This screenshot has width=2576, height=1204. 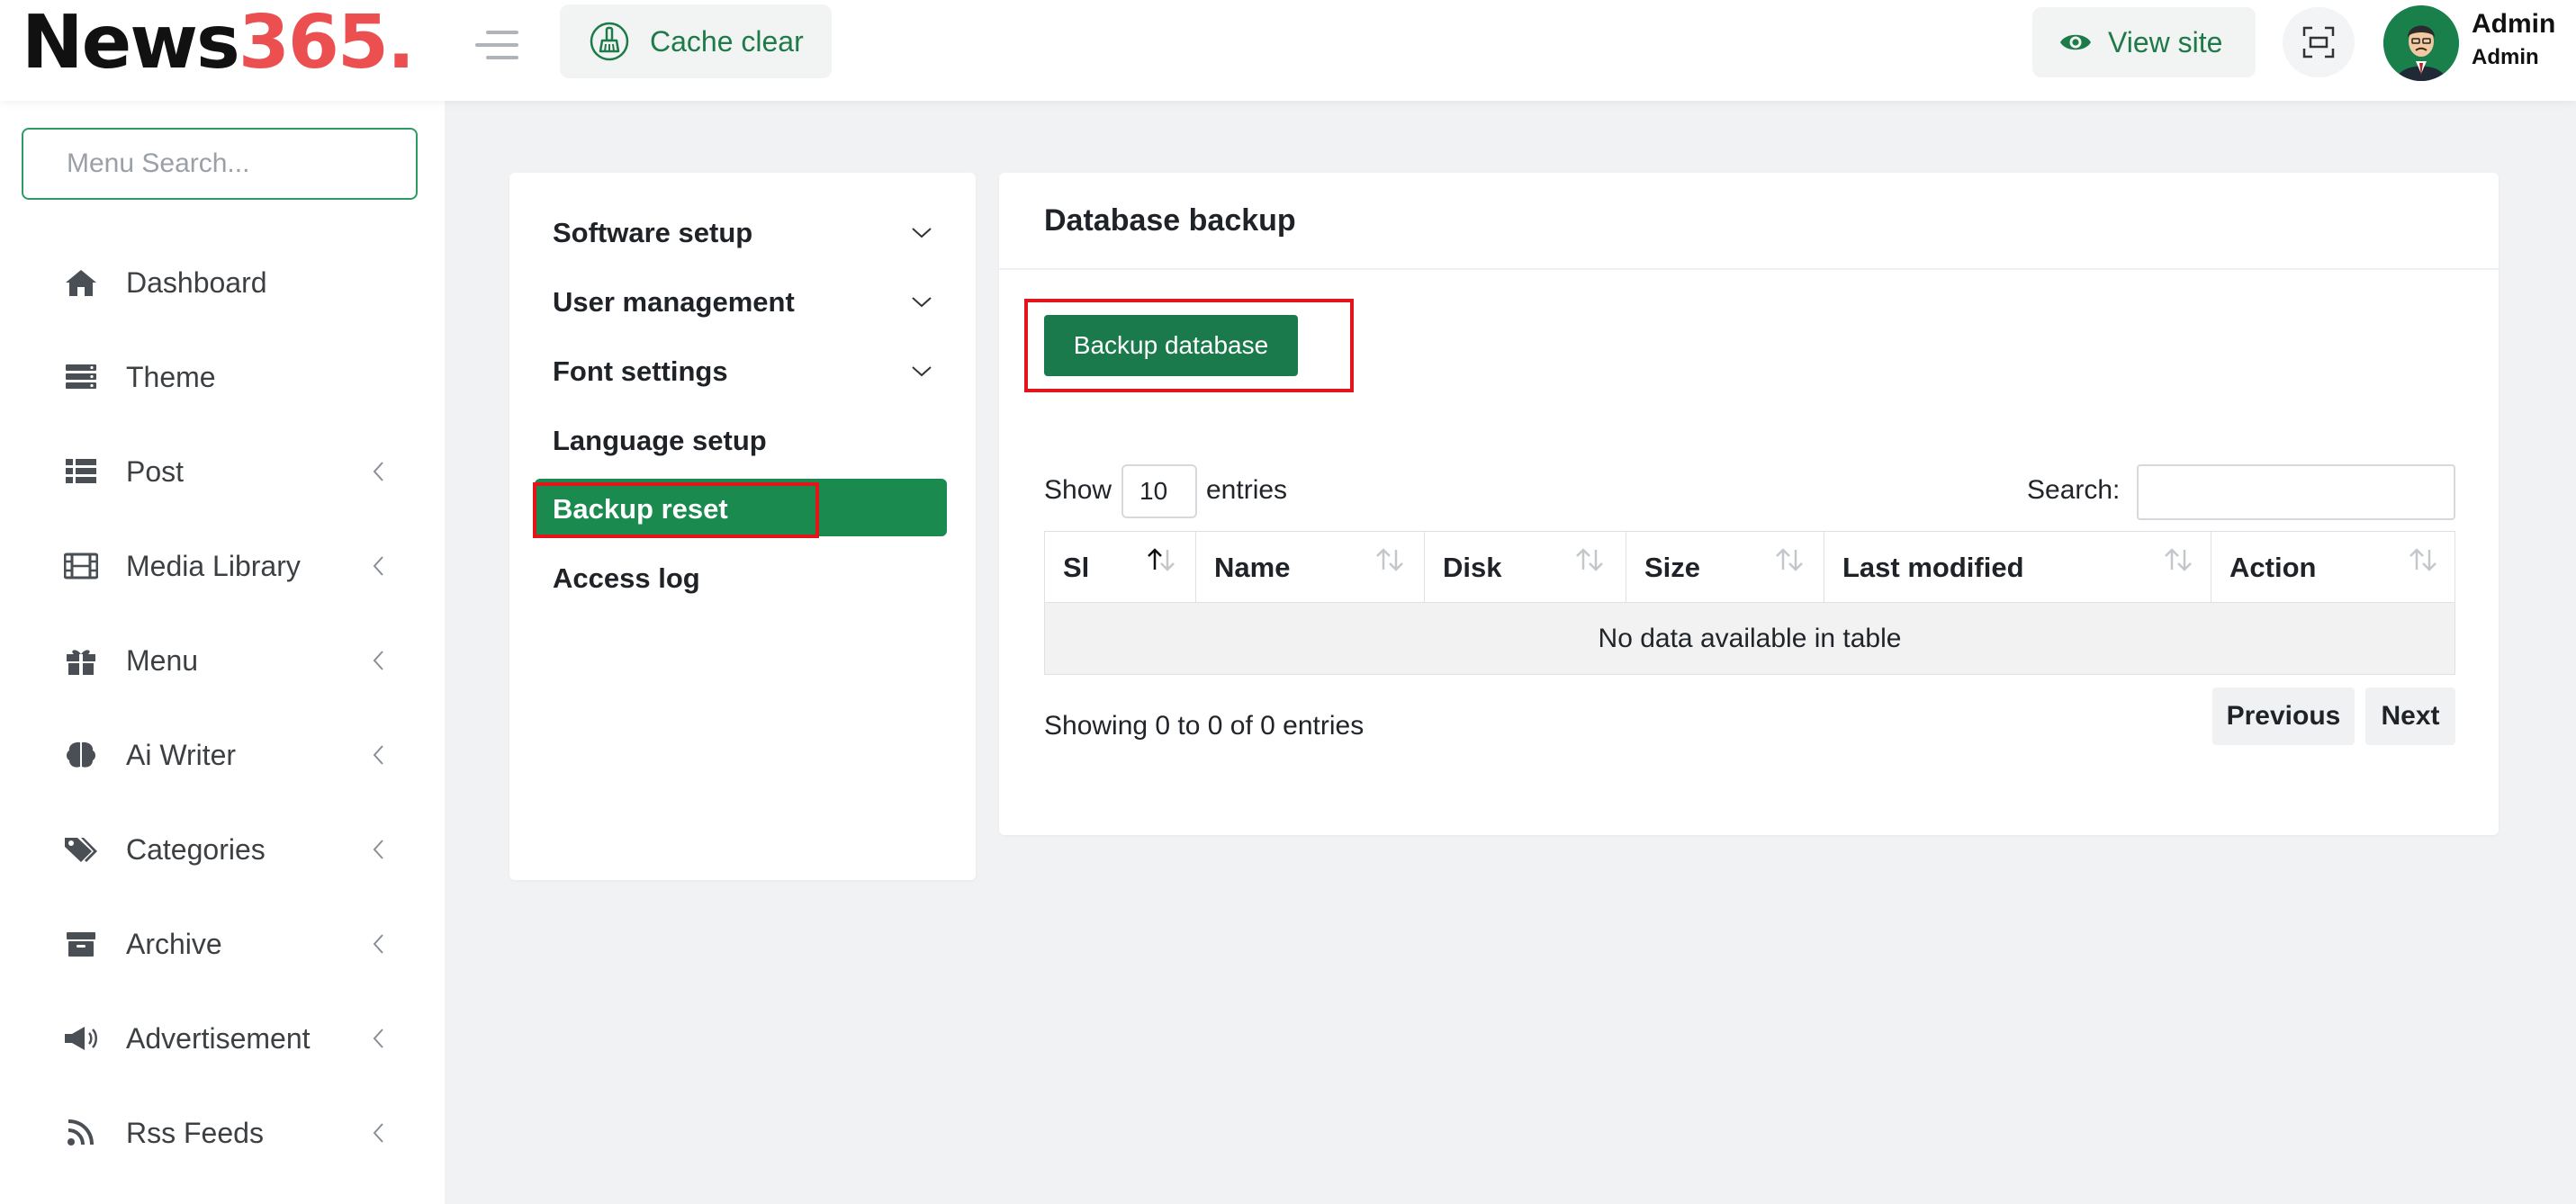 I want to click on broom-icon, so click(x=609, y=41).